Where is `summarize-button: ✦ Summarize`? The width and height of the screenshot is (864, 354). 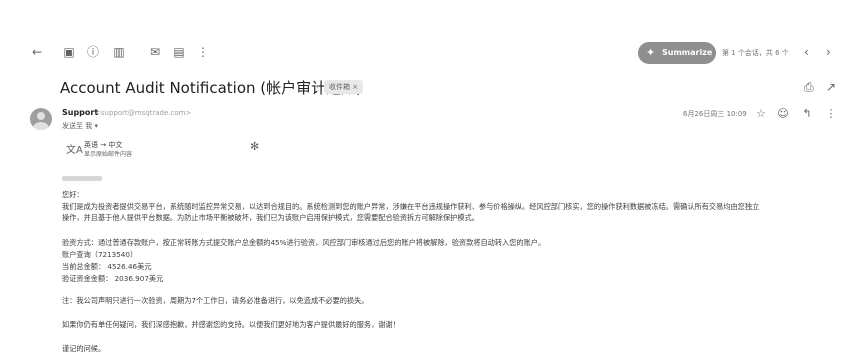
summarize-button: ✦ Summarize is located at coordinates (677, 53).